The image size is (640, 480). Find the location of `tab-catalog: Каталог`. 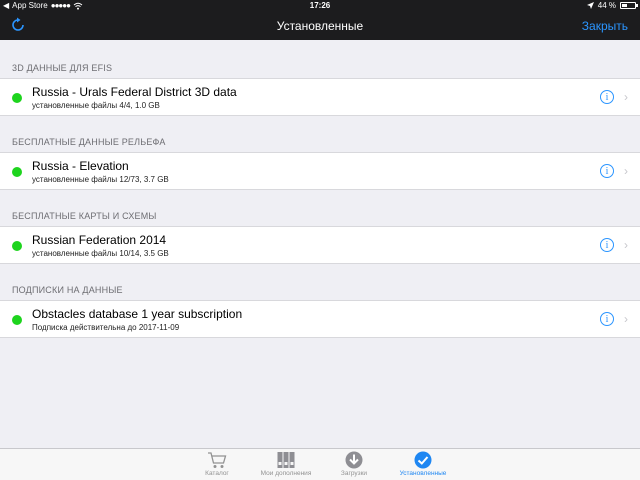

tab-catalog: Каталог is located at coordinates (217, 464).